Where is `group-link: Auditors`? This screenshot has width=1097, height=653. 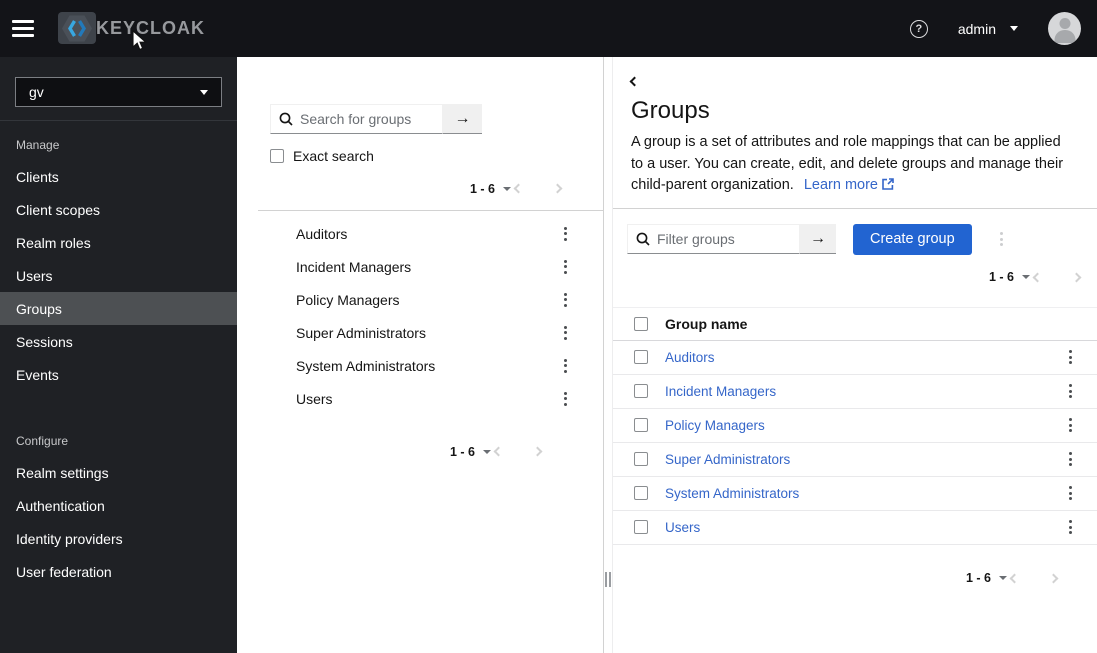
group-link: Auditors is located at coordinates (690, 357).